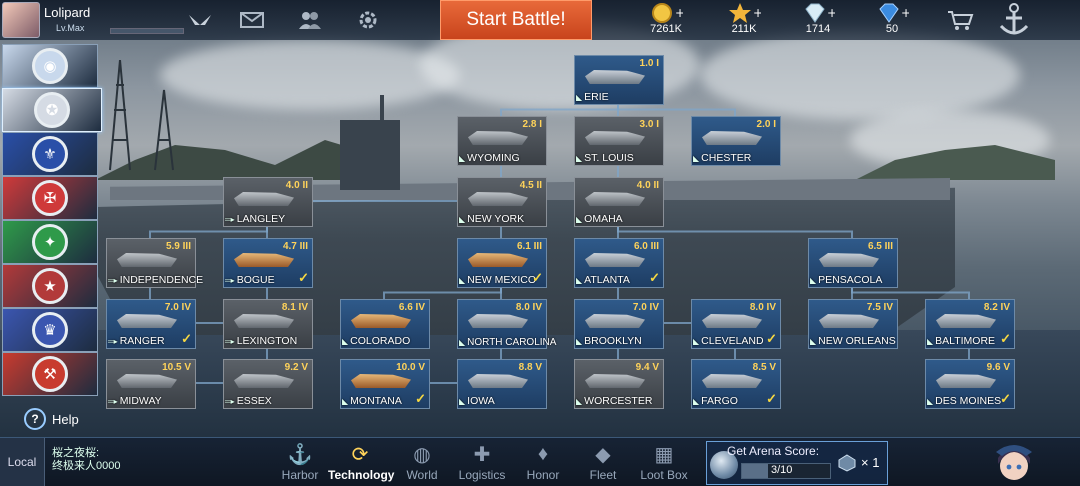 This screenshot has width=1080, height=486. I want to click on start-battle-button: Start Battle!, so click(516, 20).